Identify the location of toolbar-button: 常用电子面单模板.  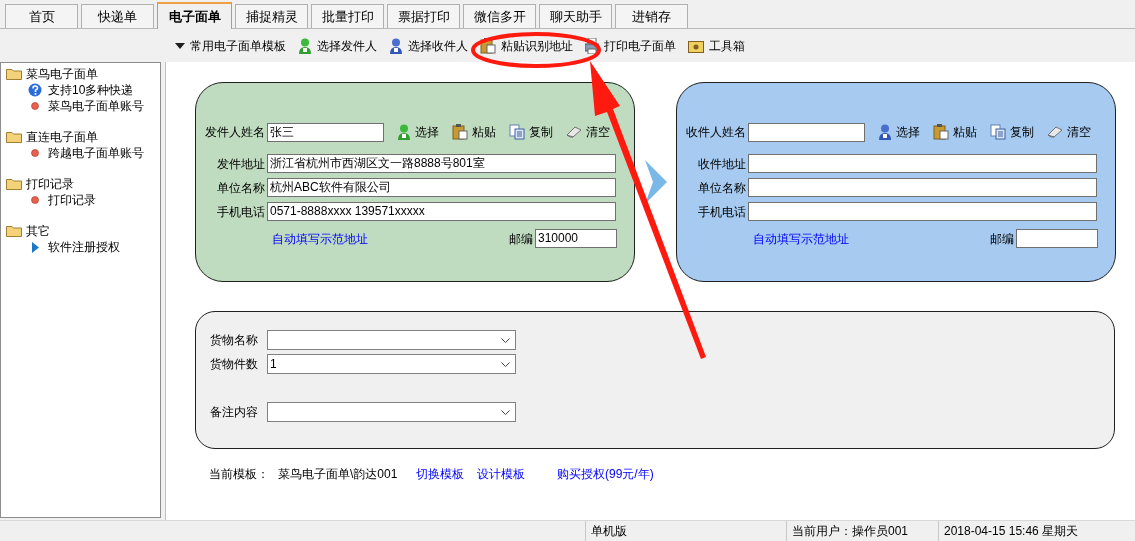
(230, 45).